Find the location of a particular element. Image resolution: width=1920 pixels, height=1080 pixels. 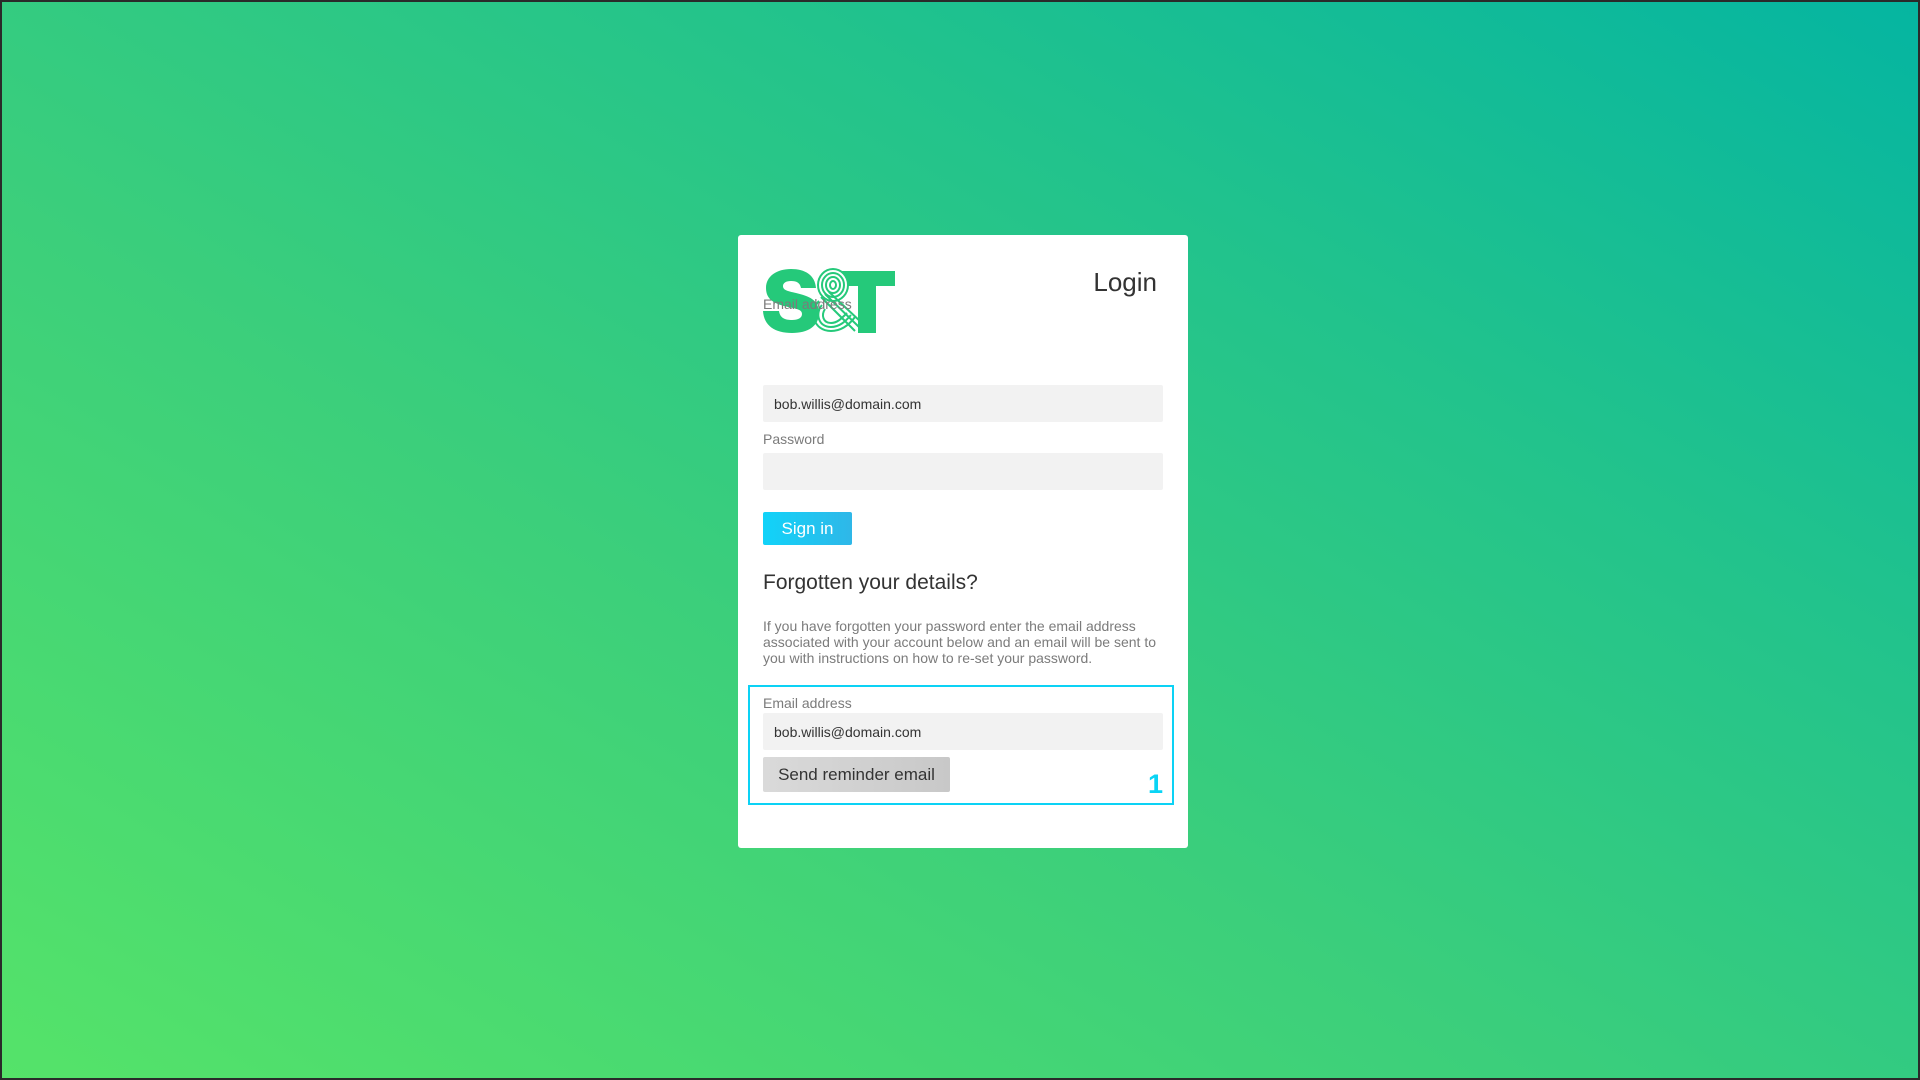

sign-in-button: Sign in is located at coordinates (807, 528).